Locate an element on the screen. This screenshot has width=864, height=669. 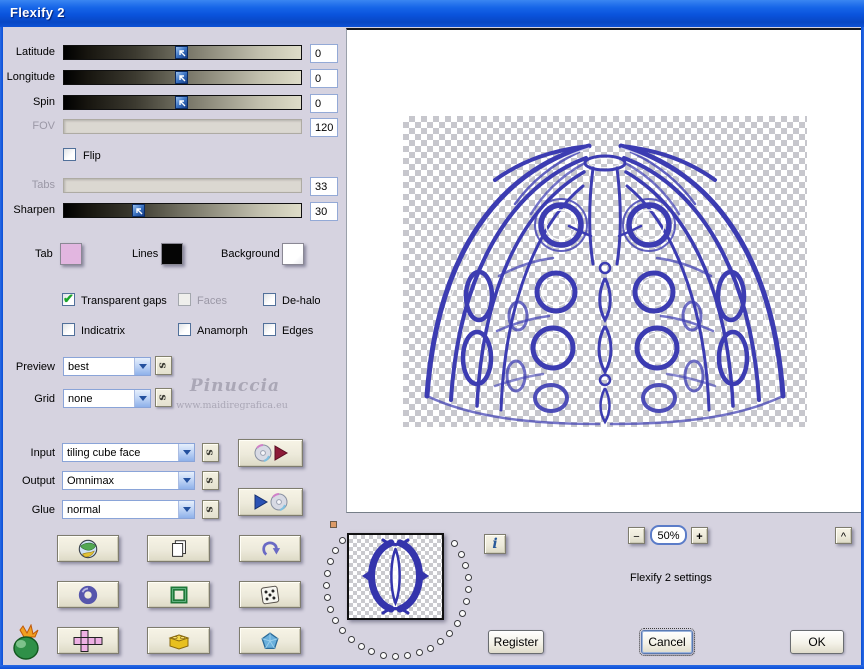
tabs-value: 33 is located at coordinates (324, 186).